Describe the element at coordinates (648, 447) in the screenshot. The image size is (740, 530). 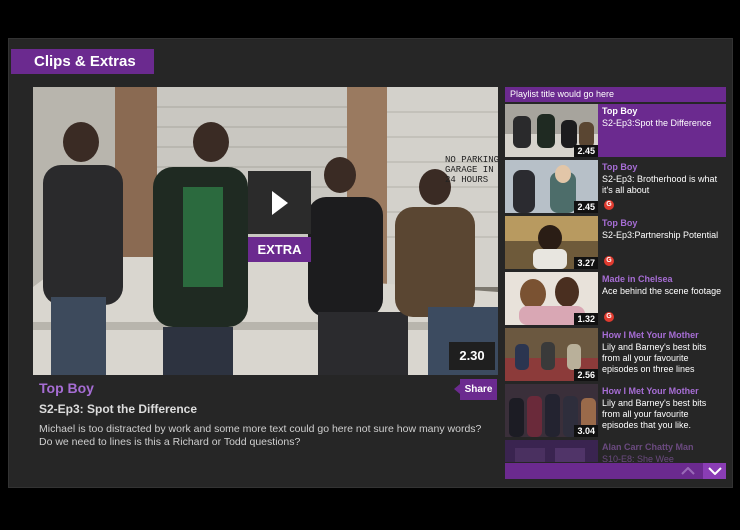
I see `clip-show: Alan Carr Chatty Man` at that location.